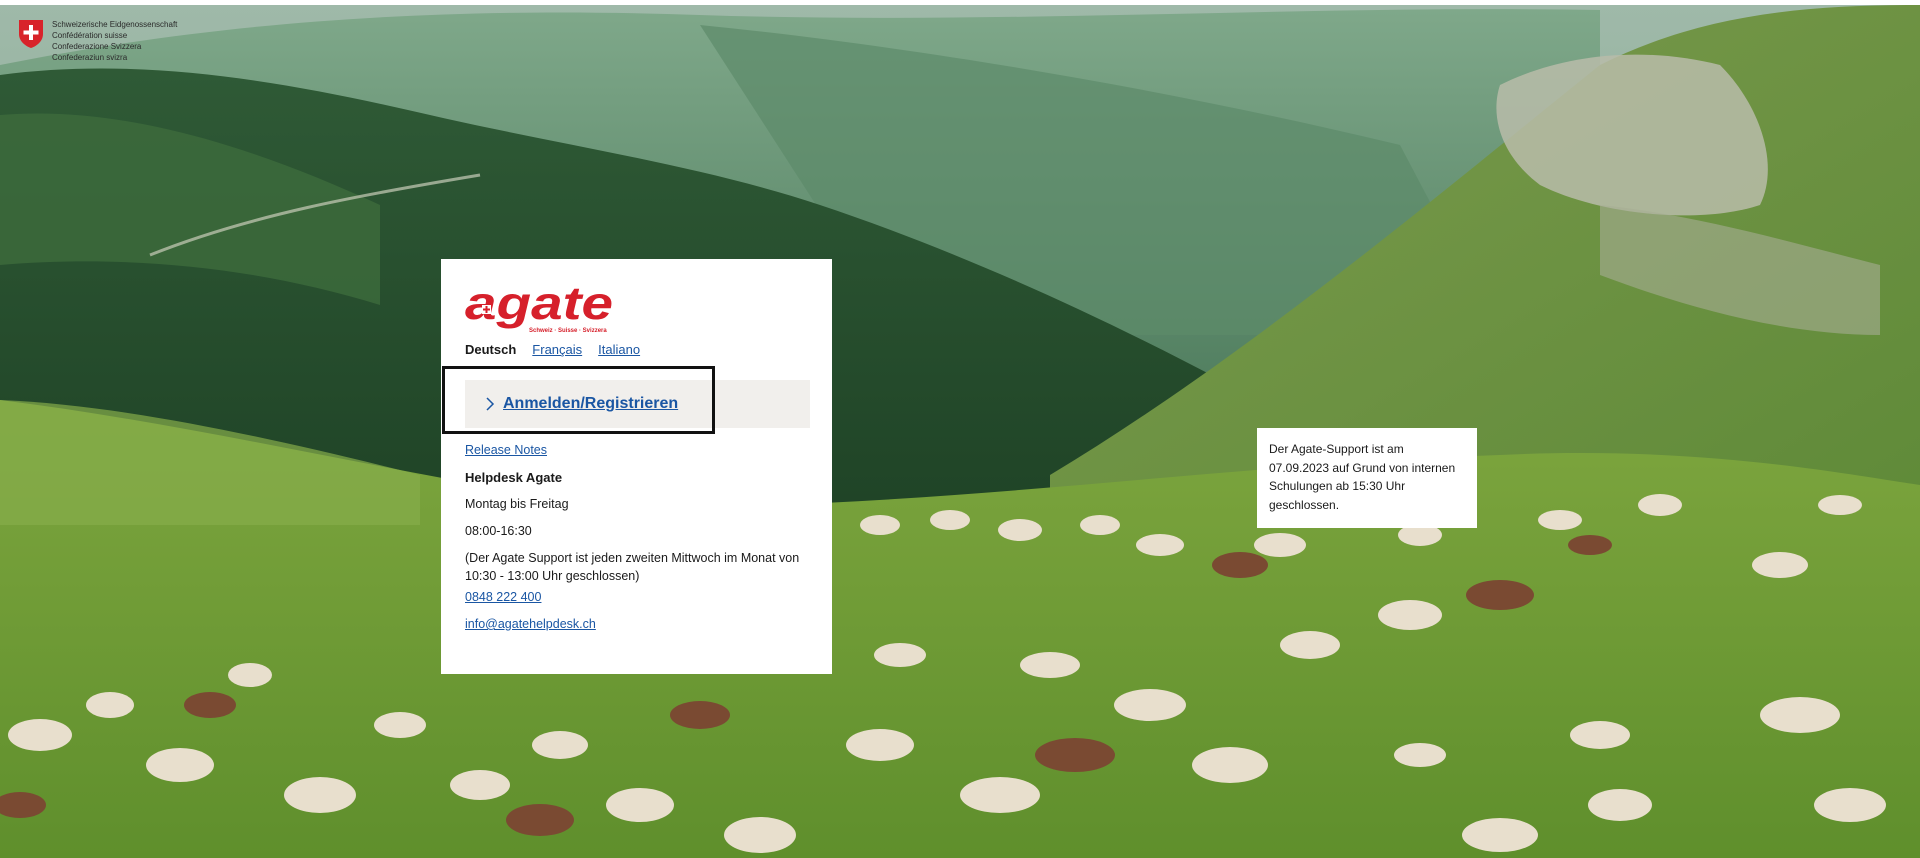 The width and height of the screenshot is (1920, 858). What do you see at coordinates (90, 35) in the screenshot?
I see `confederation-name-fr: Confédération suisse` at bounding box center [90, 35].